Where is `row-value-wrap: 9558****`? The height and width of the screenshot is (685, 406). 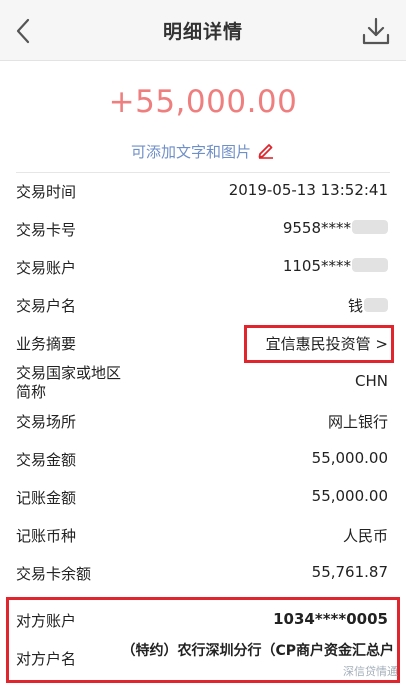 row-value-wrap: 9558**** is located at coordinates (335, 228).